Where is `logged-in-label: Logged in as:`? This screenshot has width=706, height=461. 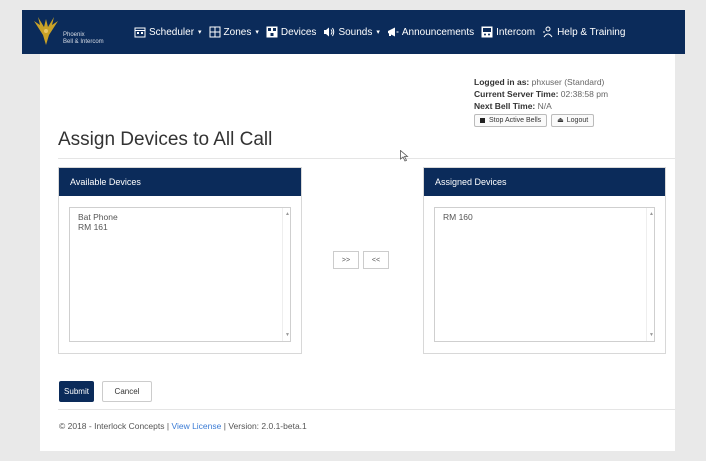 logged-in-label: Logged in as: is located at coordinates (502, 82).